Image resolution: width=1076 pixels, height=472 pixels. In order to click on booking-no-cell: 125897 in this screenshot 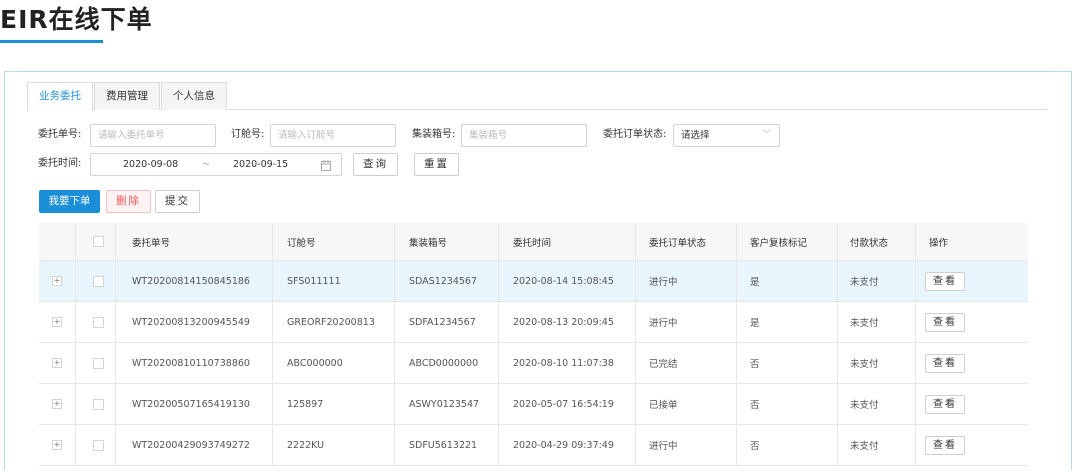, I will do `click(305, 404)`.